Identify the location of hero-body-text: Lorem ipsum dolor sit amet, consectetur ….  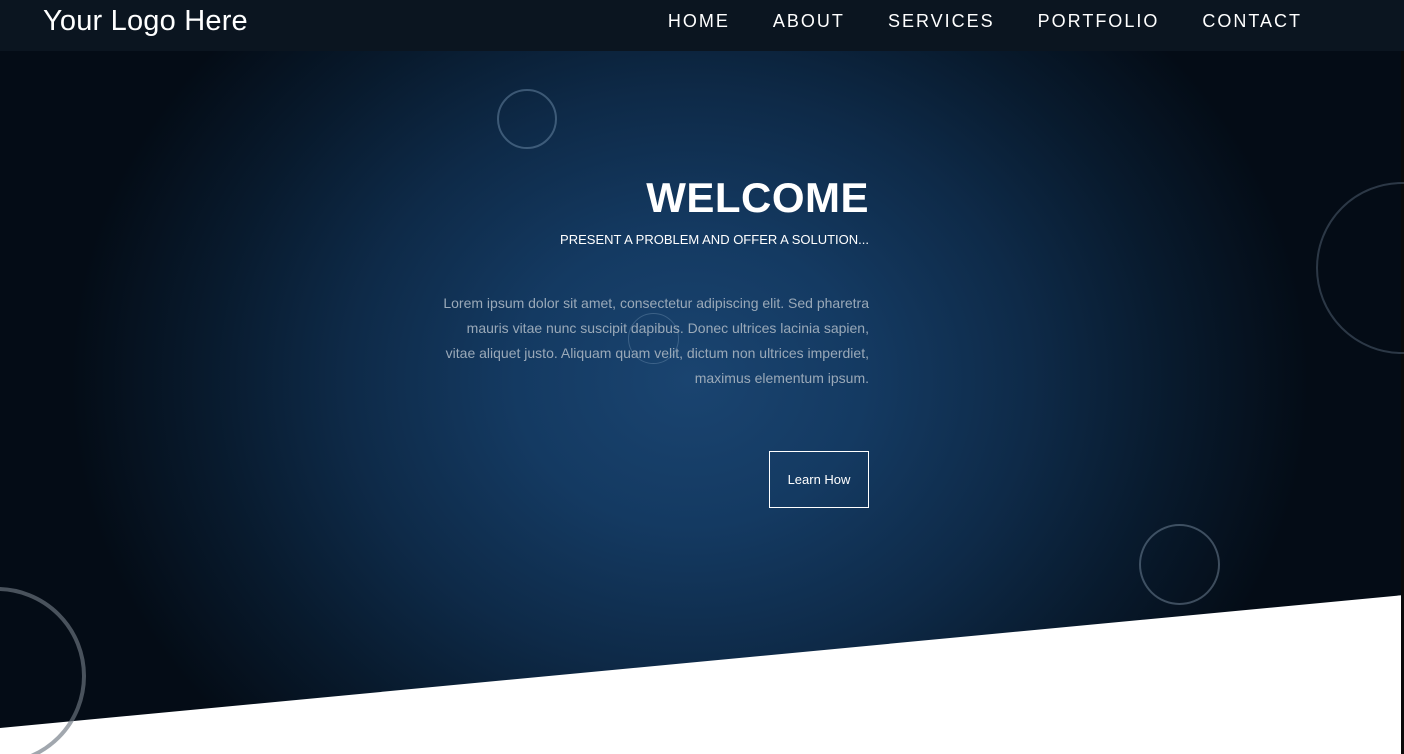
(656, 340).